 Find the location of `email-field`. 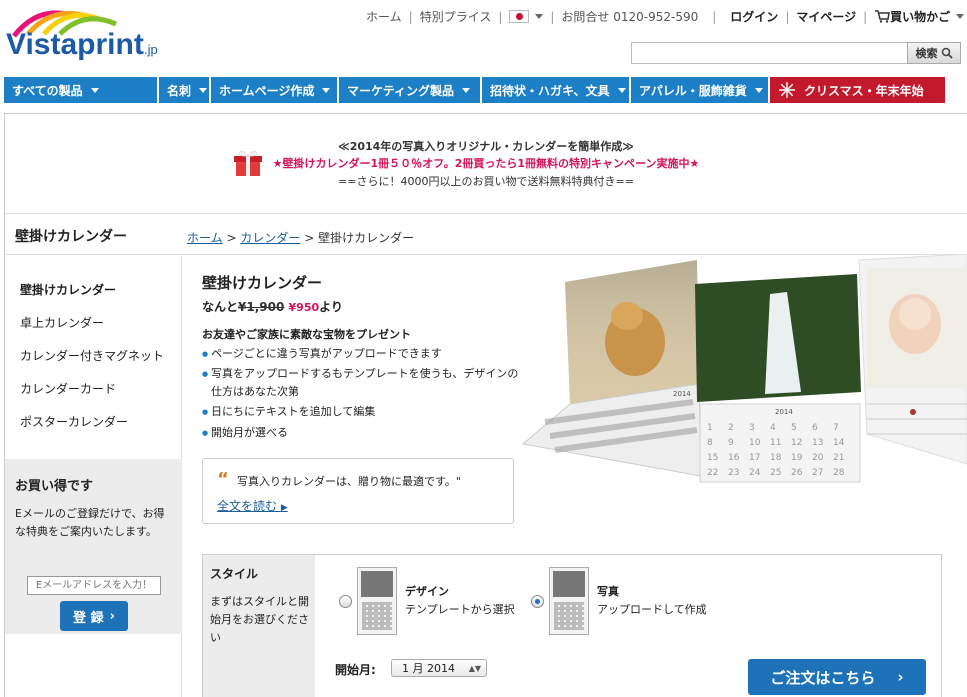

email-field is located at coordinates (94, 585).